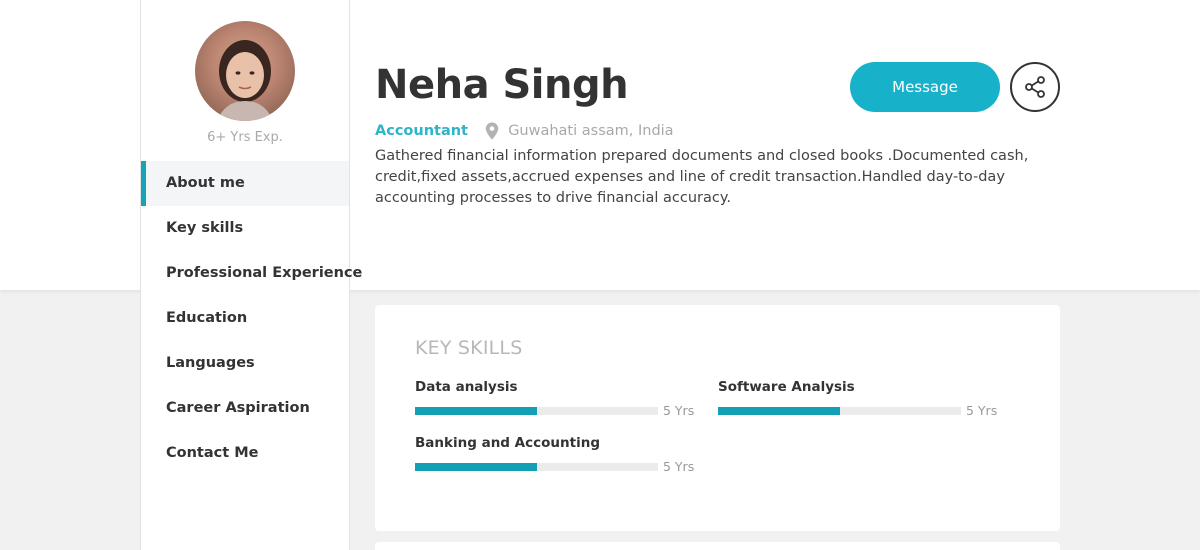  I want to click on skill-name: Banking and Accounting, so click(507, 443).